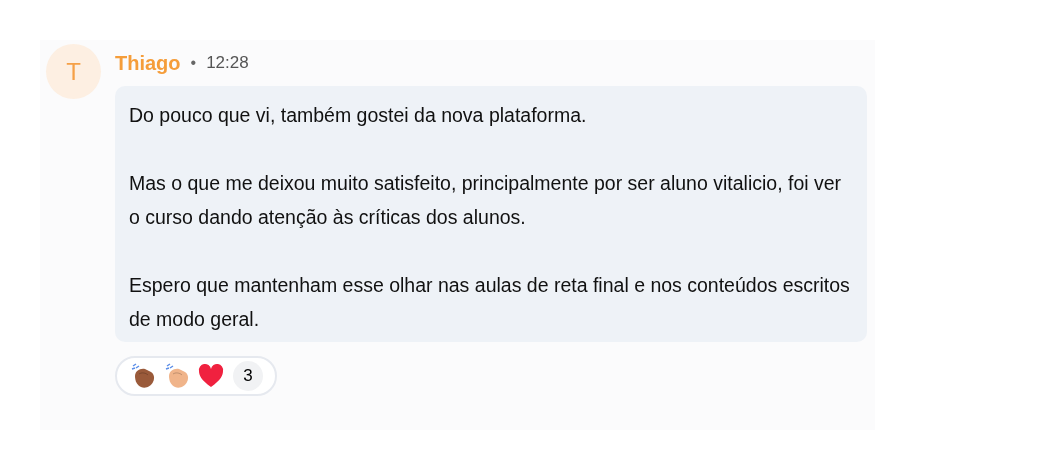 Image resolution: width=1057 pixels, height=456 pixels. What do you see at coordinates (486, 200) in the screenshot?
I see `message-text: Mas o que me deixou muito satisfeito, principalmente por ser aluno vitalicio, foi ver o curso dando atenção às críticas dos alunos.` at bounding box center [486, 200].